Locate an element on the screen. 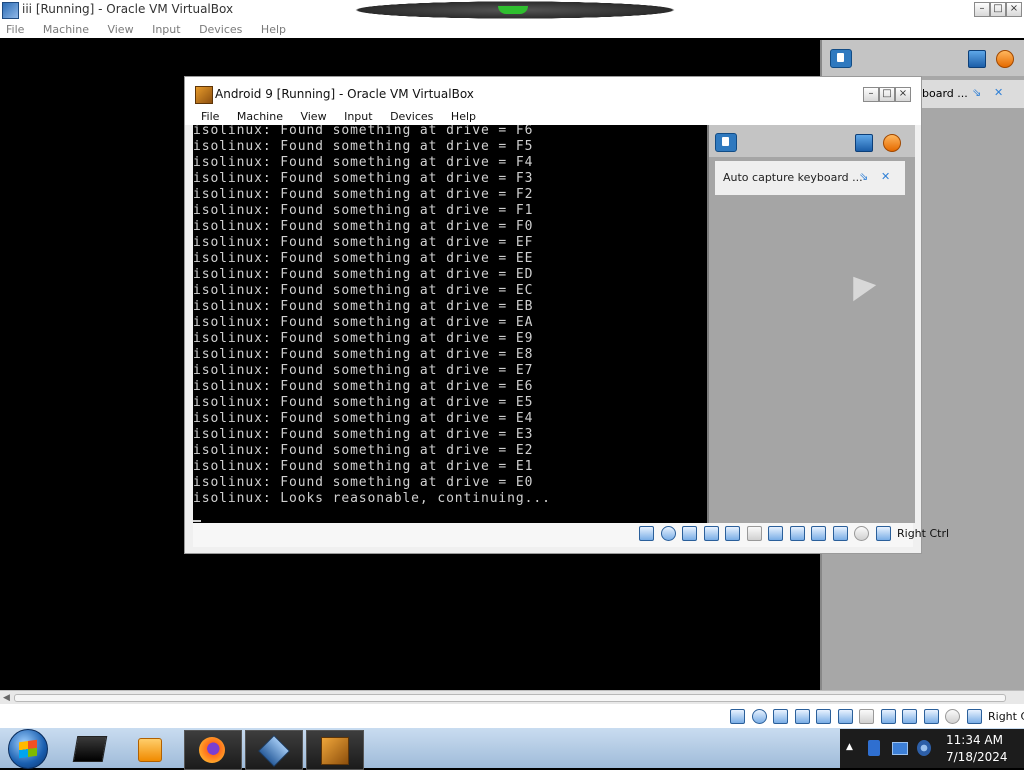  inner-mouse-integration-icon is located at coordinates (861, 533).